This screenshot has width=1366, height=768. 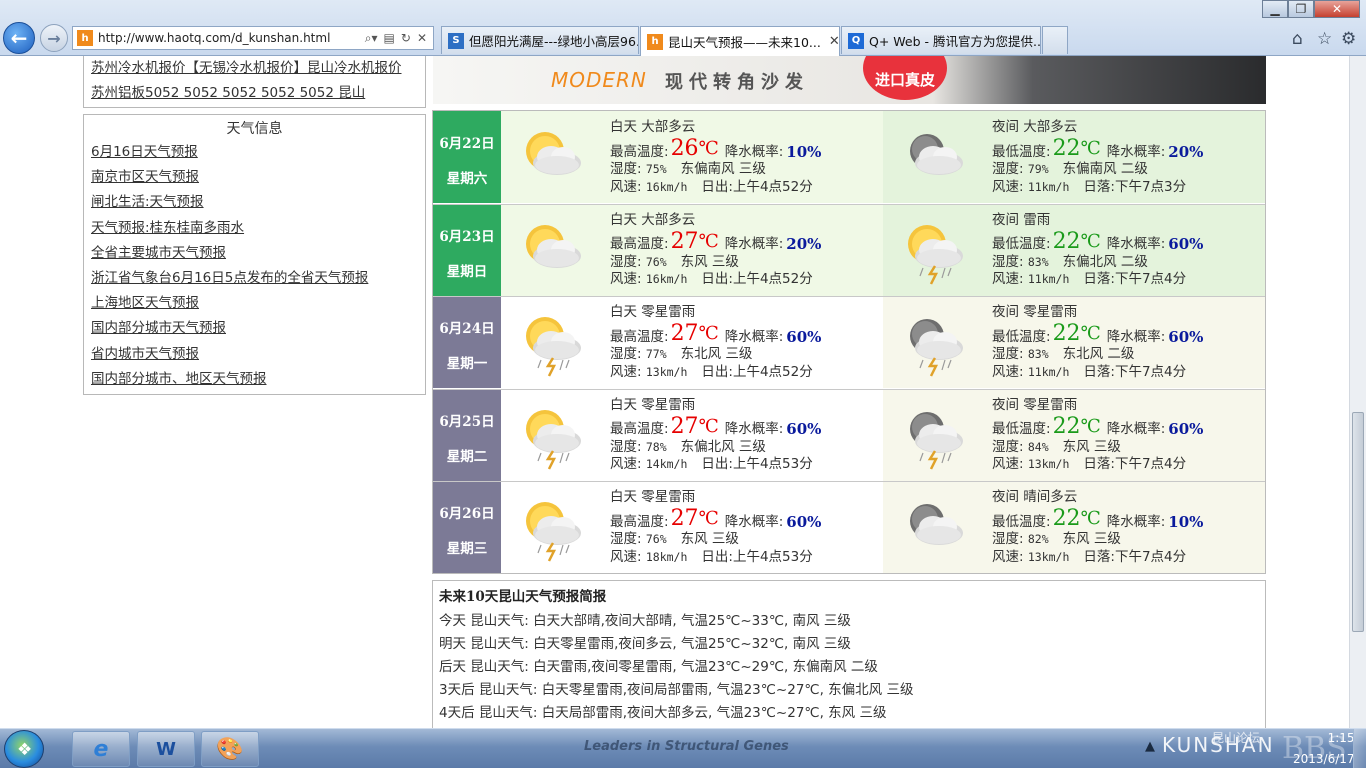 I want to click on refresh-icon: ↻, so click(x=406, y=38).